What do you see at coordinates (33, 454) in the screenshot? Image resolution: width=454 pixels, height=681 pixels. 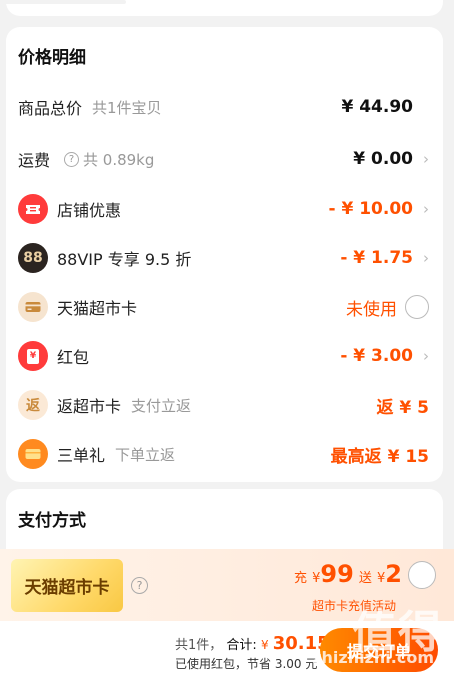 I see `gift-card-icon` at bounding box center [33, 454].